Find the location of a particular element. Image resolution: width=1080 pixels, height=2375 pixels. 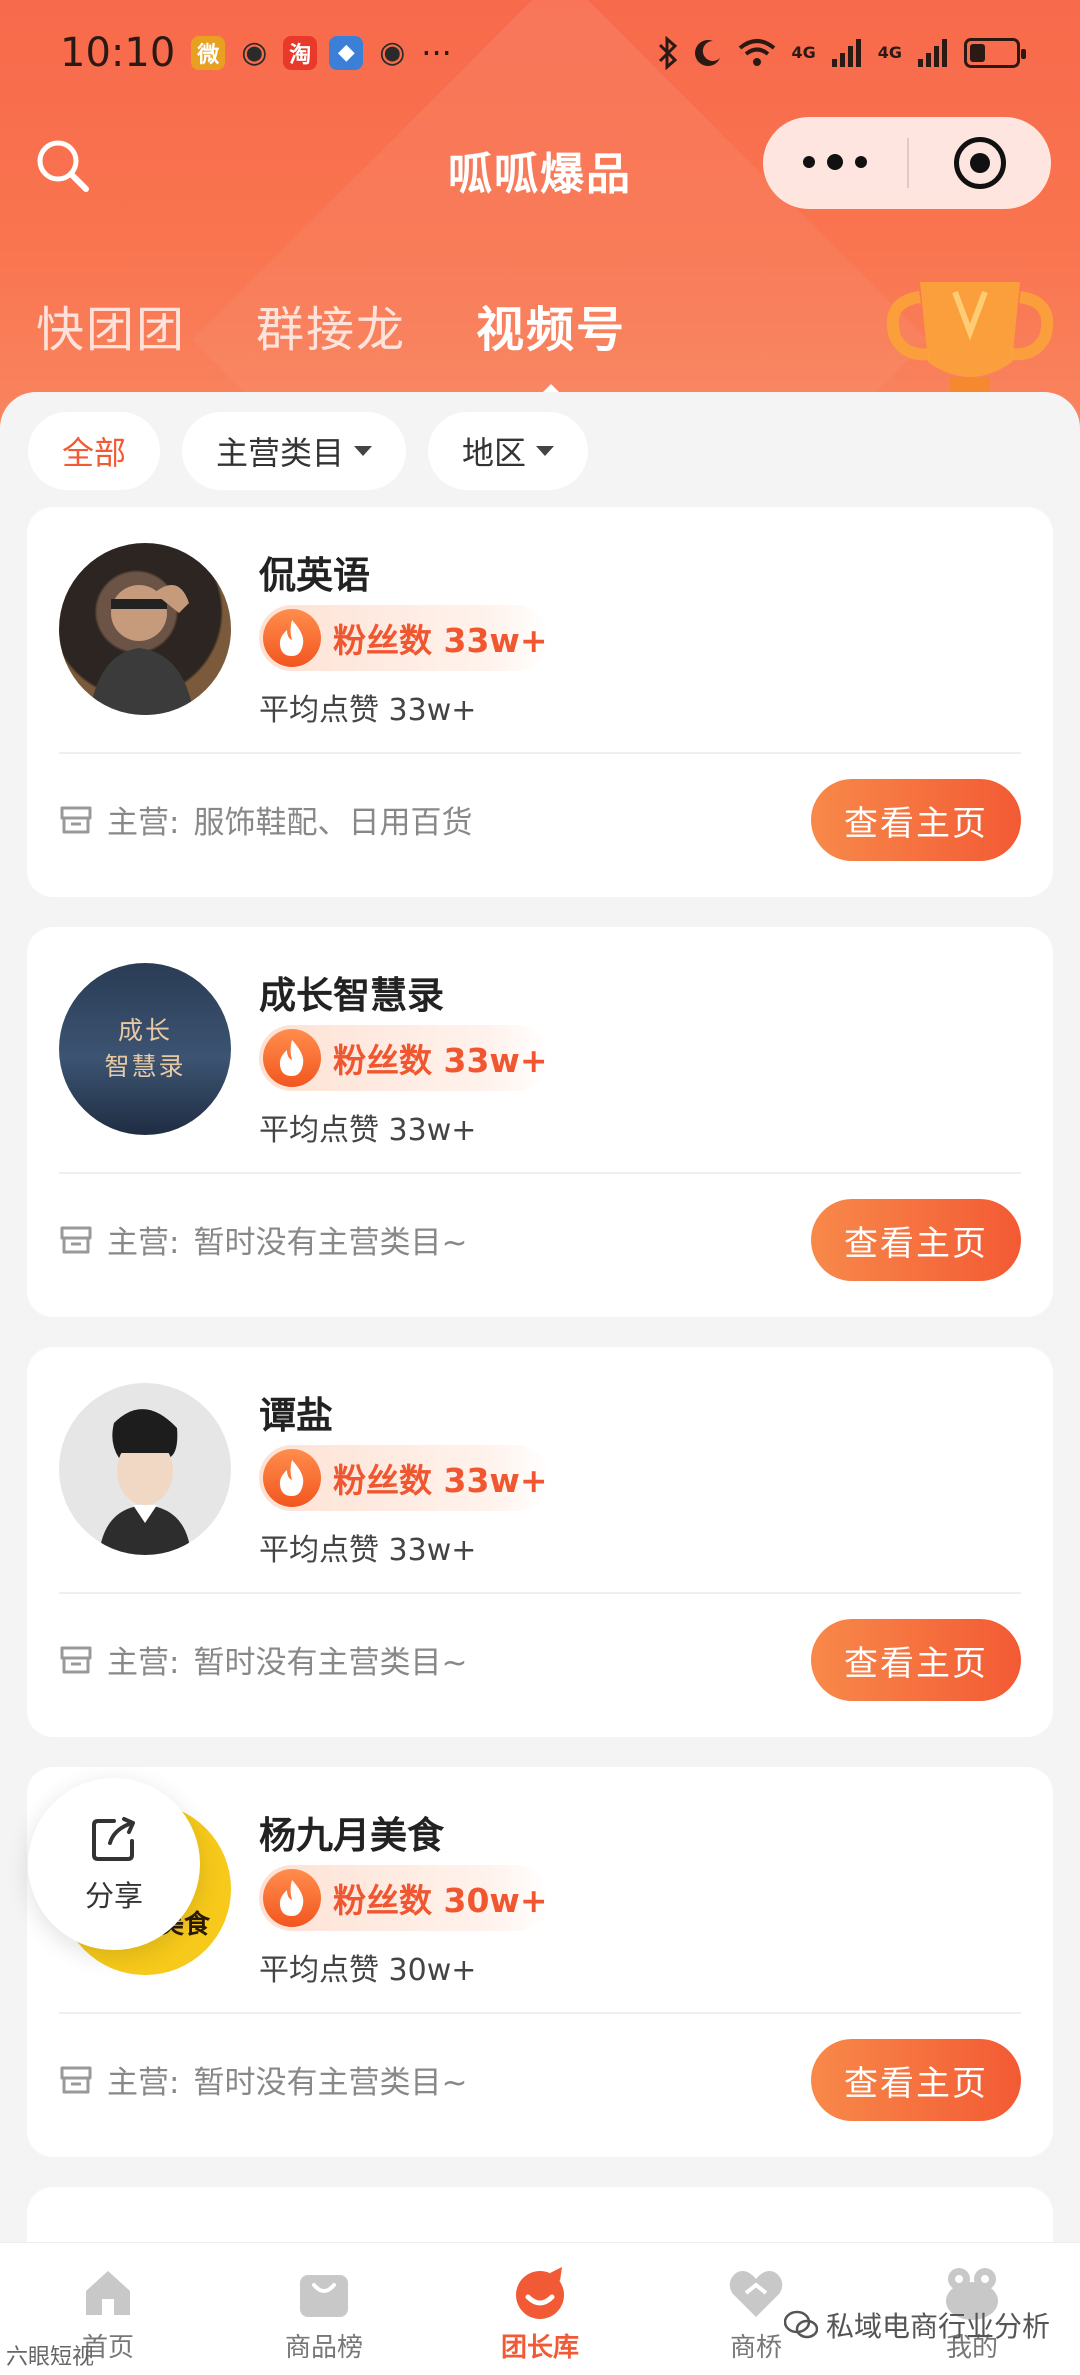

status-right: 4G 4G is located at coordinates (841, 52).